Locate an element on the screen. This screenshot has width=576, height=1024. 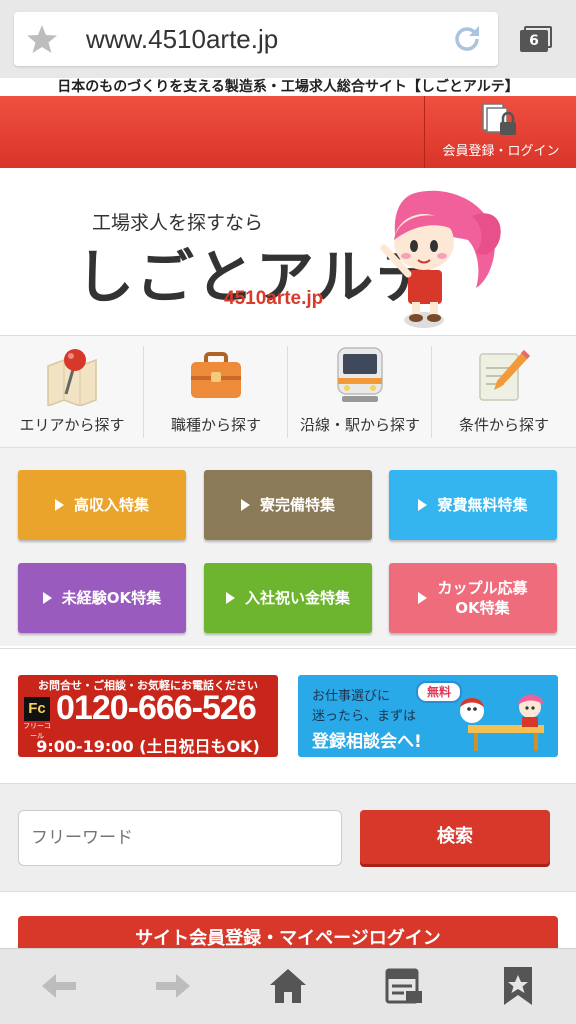
nav-label: エリアから探す is located at coordinates (72, 425).